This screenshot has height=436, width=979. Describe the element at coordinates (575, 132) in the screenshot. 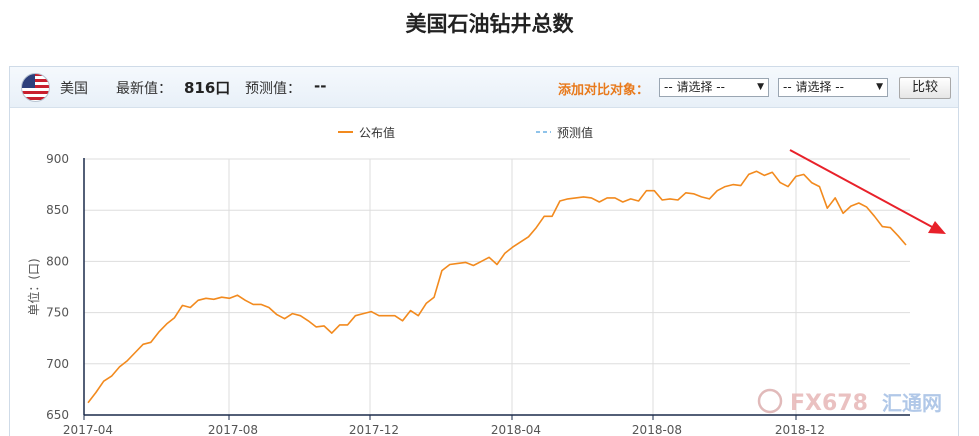

I see `legend-label-forecast: 预测值` at that location.